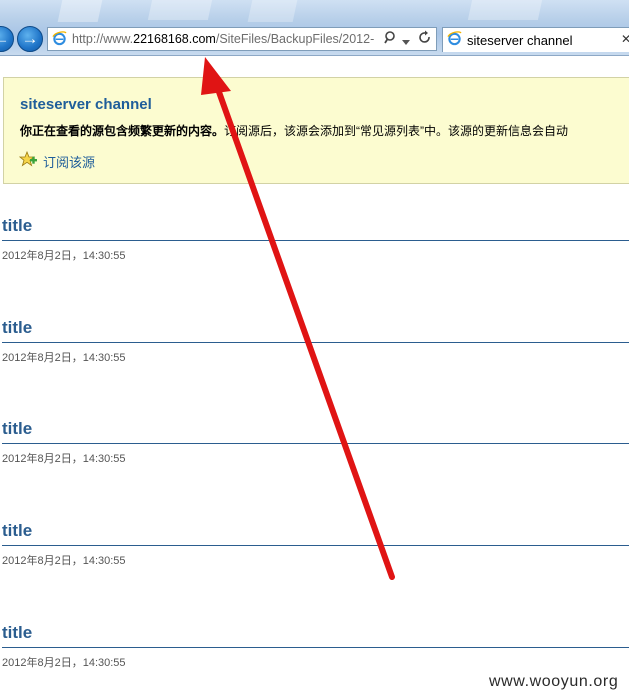 The image size is (629, 692). Describe the element at coordinates (216, 76) in the screenshot. I see `arrow-head` at that location.